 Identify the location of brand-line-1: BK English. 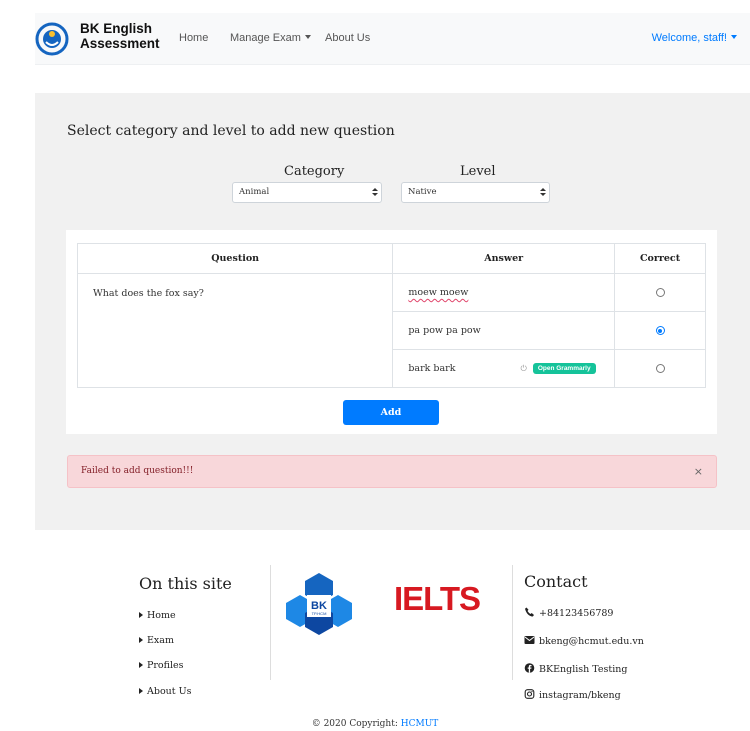
(116, 28).